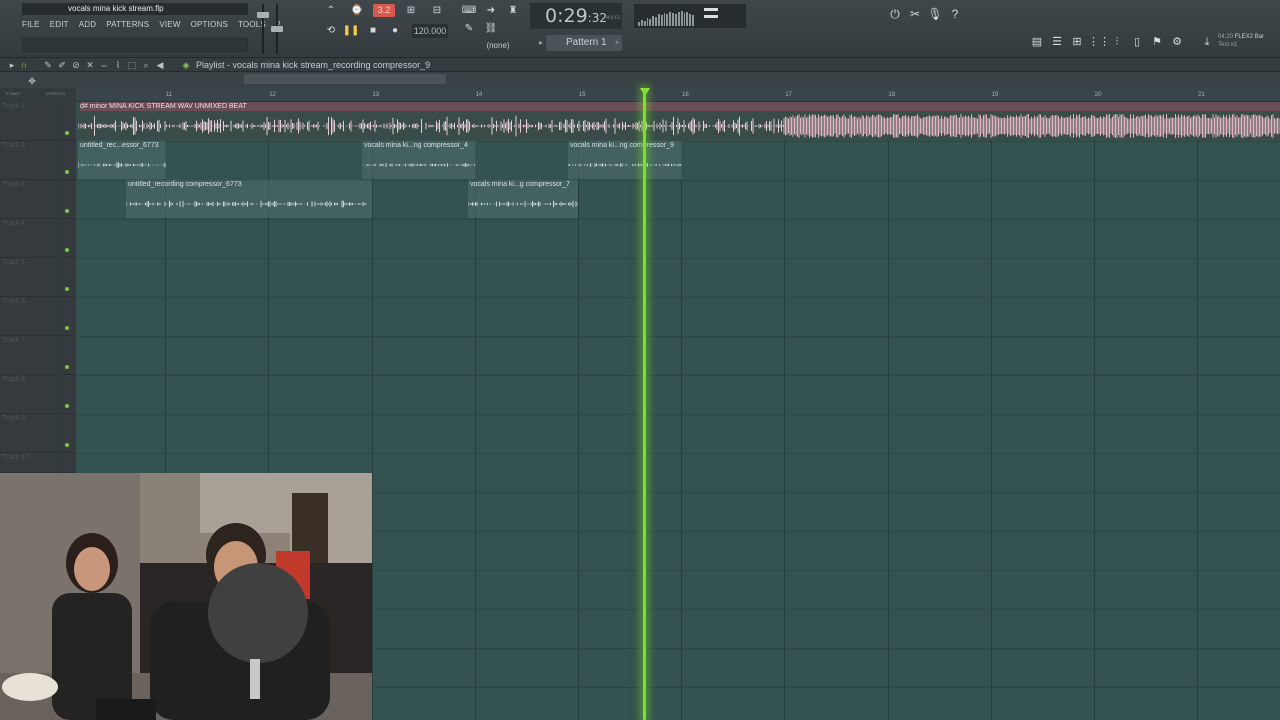  What do you see at coordinates (14, 301) in the screenshot?
I see `track-name: Track 6` at bounding box center [14, 301].